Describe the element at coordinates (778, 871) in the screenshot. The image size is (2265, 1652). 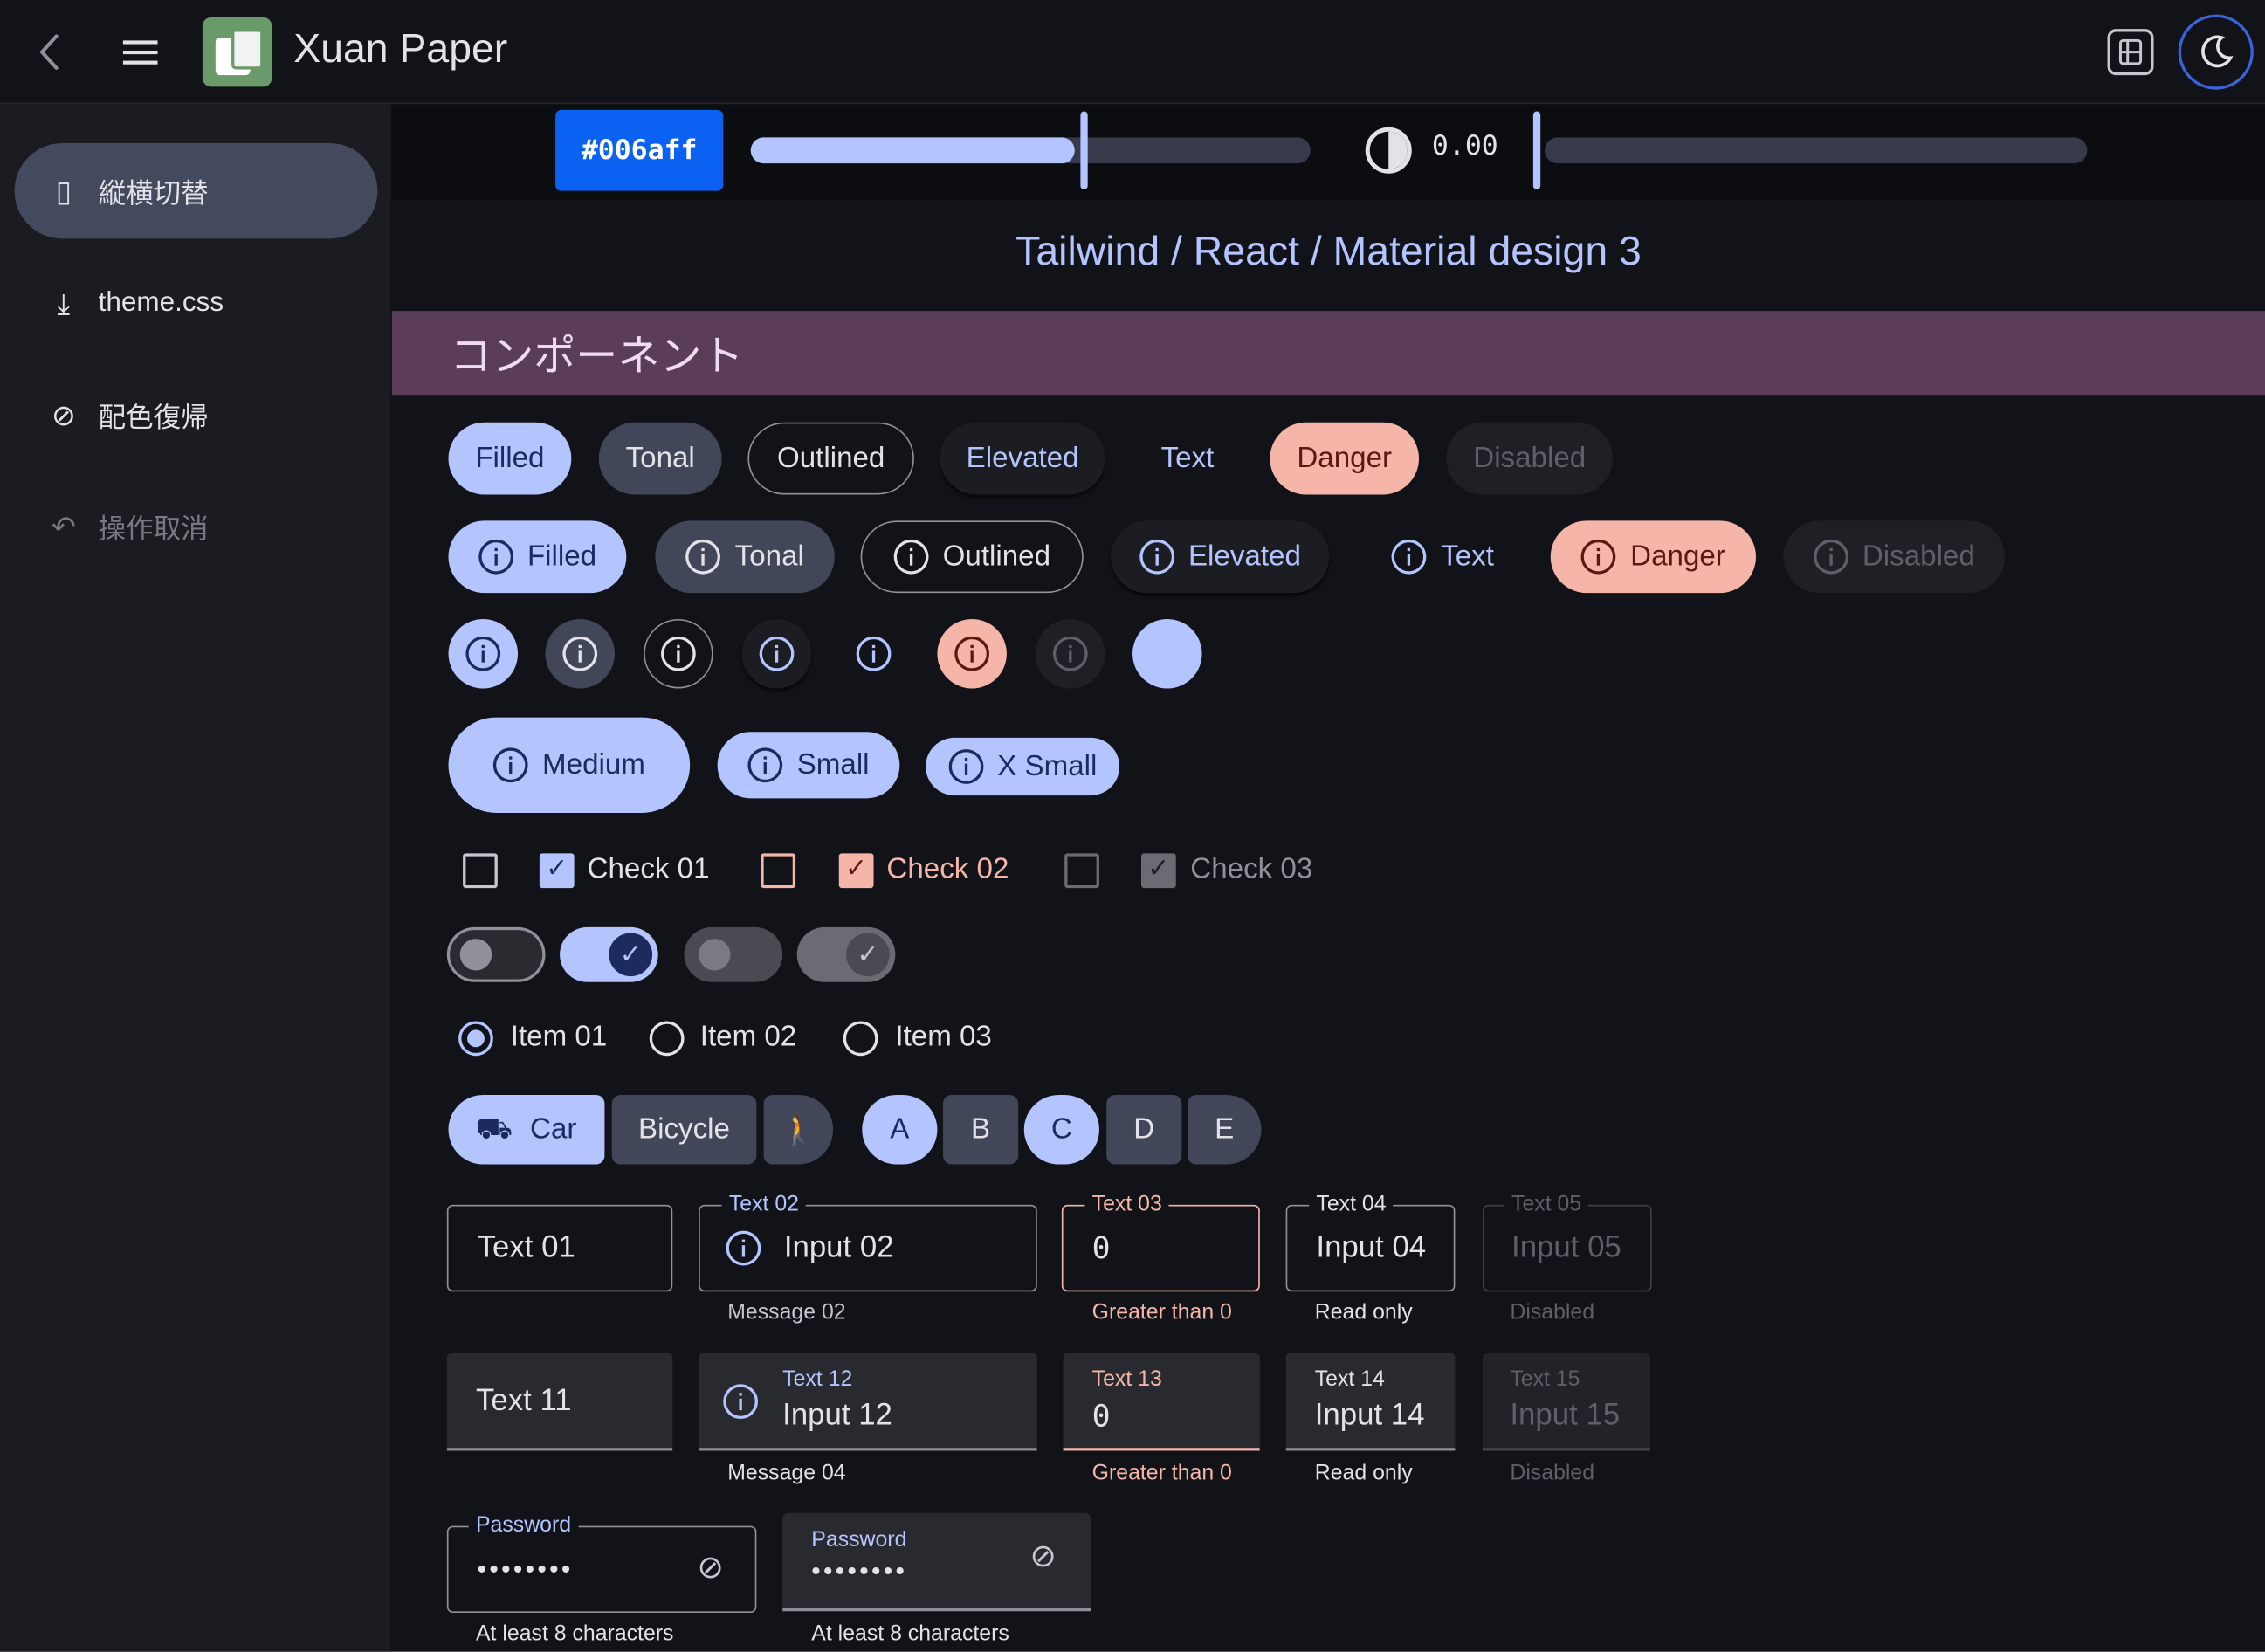
I see `checkbox-02-unchecked` at that location.